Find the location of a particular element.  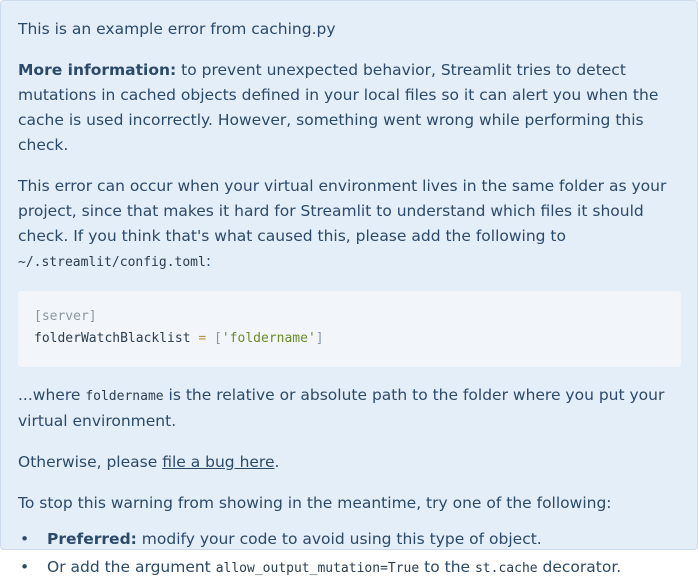

code-key: folderWatchBlacklist is located at coordinates (116, 338).